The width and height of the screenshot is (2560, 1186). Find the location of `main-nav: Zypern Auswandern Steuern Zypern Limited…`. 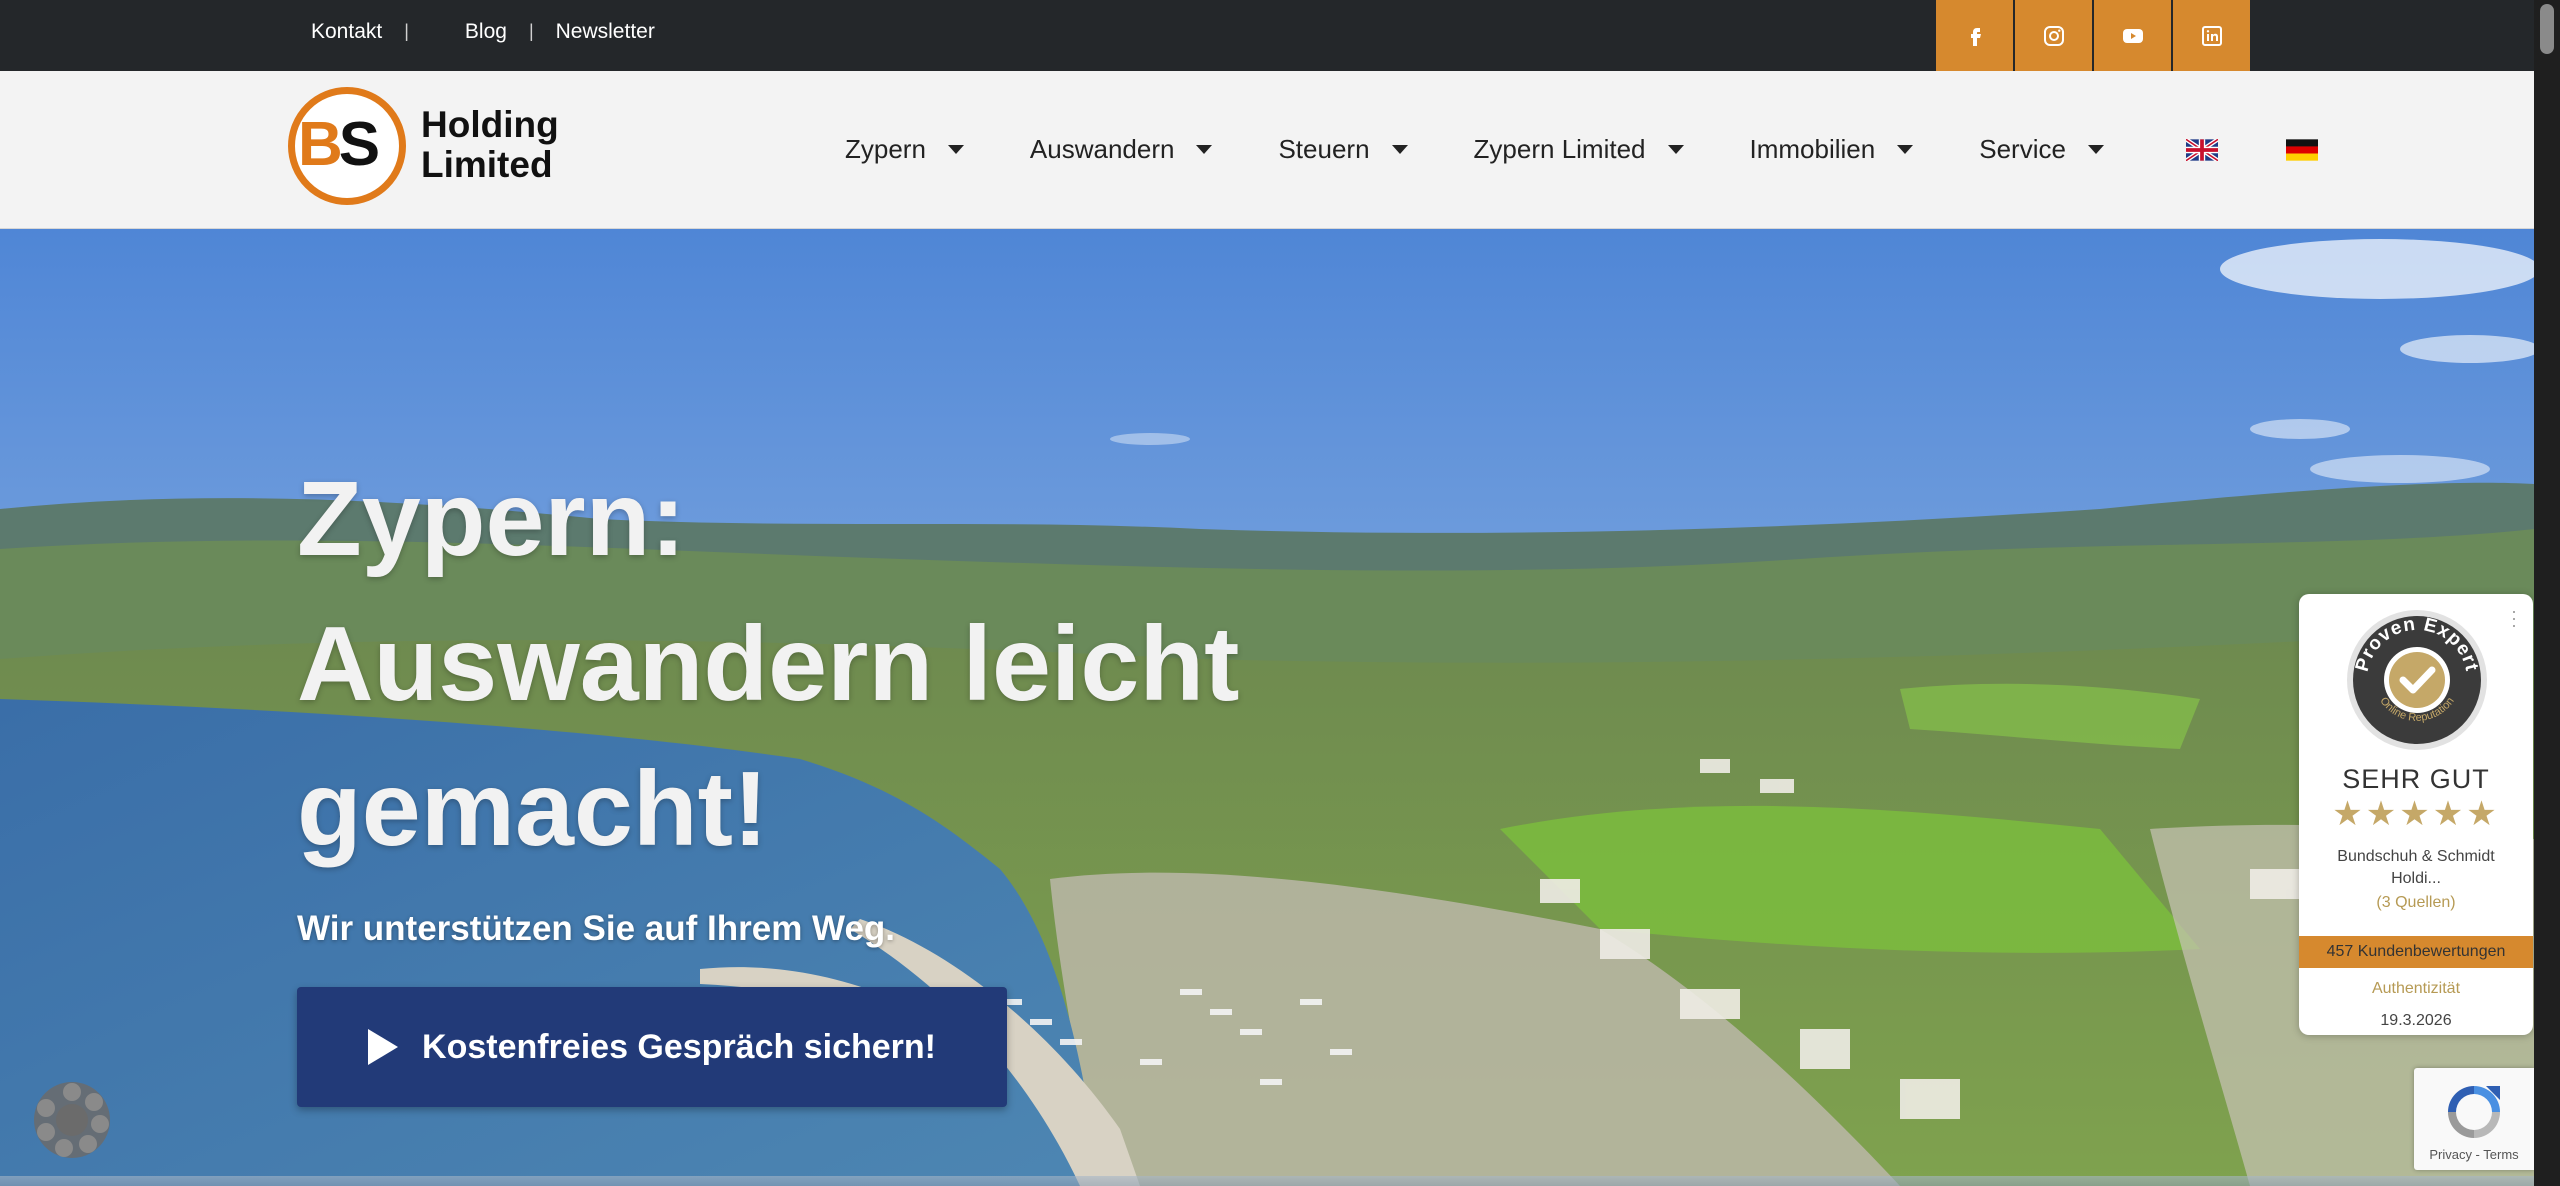

main-nav: Zypern Auswandern Steuern Zypern Limited… is located at coordinates (1615, 149).